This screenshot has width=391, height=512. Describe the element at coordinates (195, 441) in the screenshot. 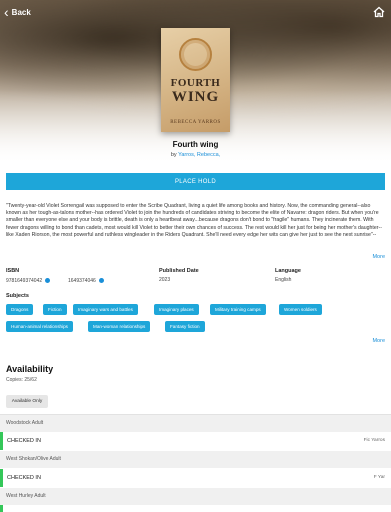

I see `location-status-row: CHECKED IN Fic Yarros` at that location.